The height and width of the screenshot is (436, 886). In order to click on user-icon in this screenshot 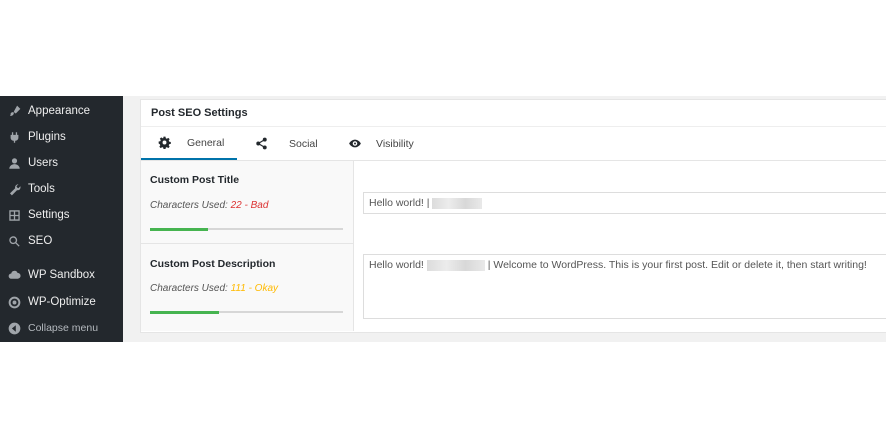, I will do `click(14, 163)`.